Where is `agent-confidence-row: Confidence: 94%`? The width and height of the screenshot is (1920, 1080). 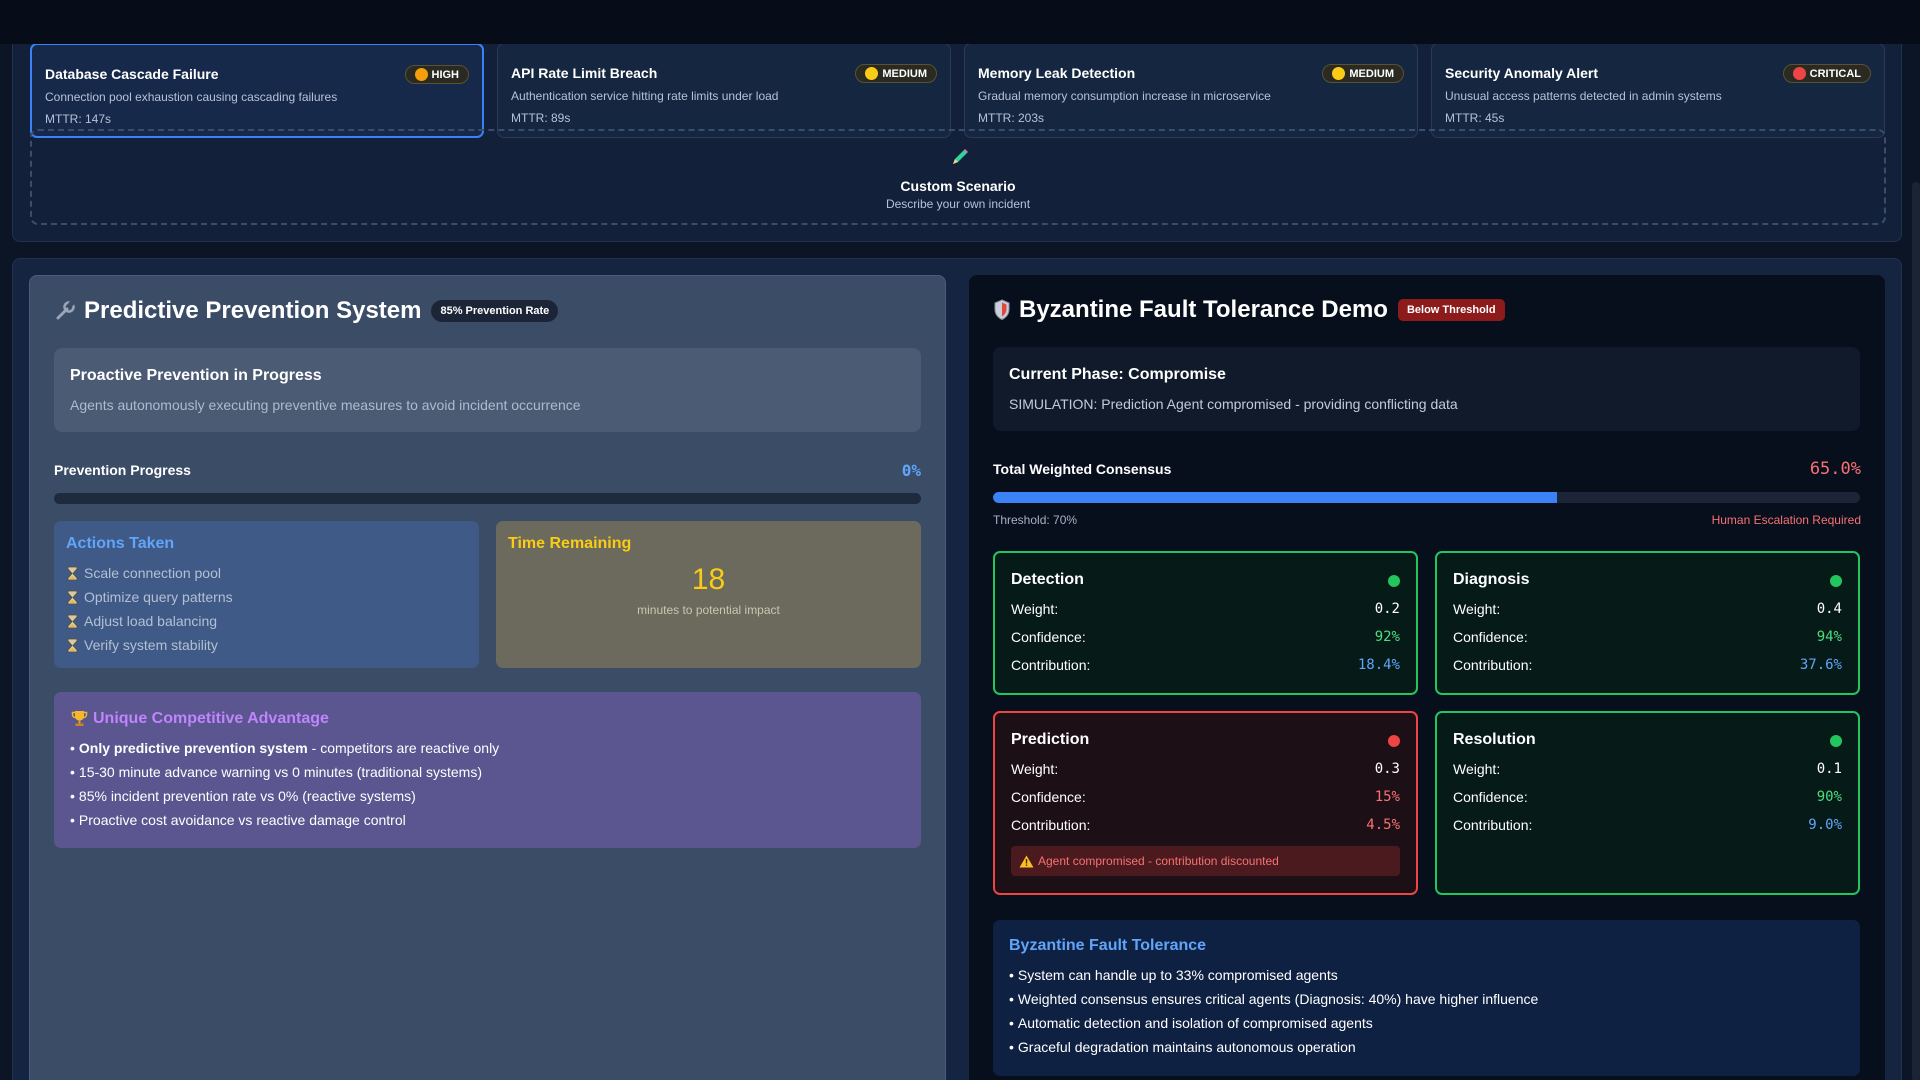 agent-confidence-row: Confidence: 94% is located at coordinates (1647, 637).